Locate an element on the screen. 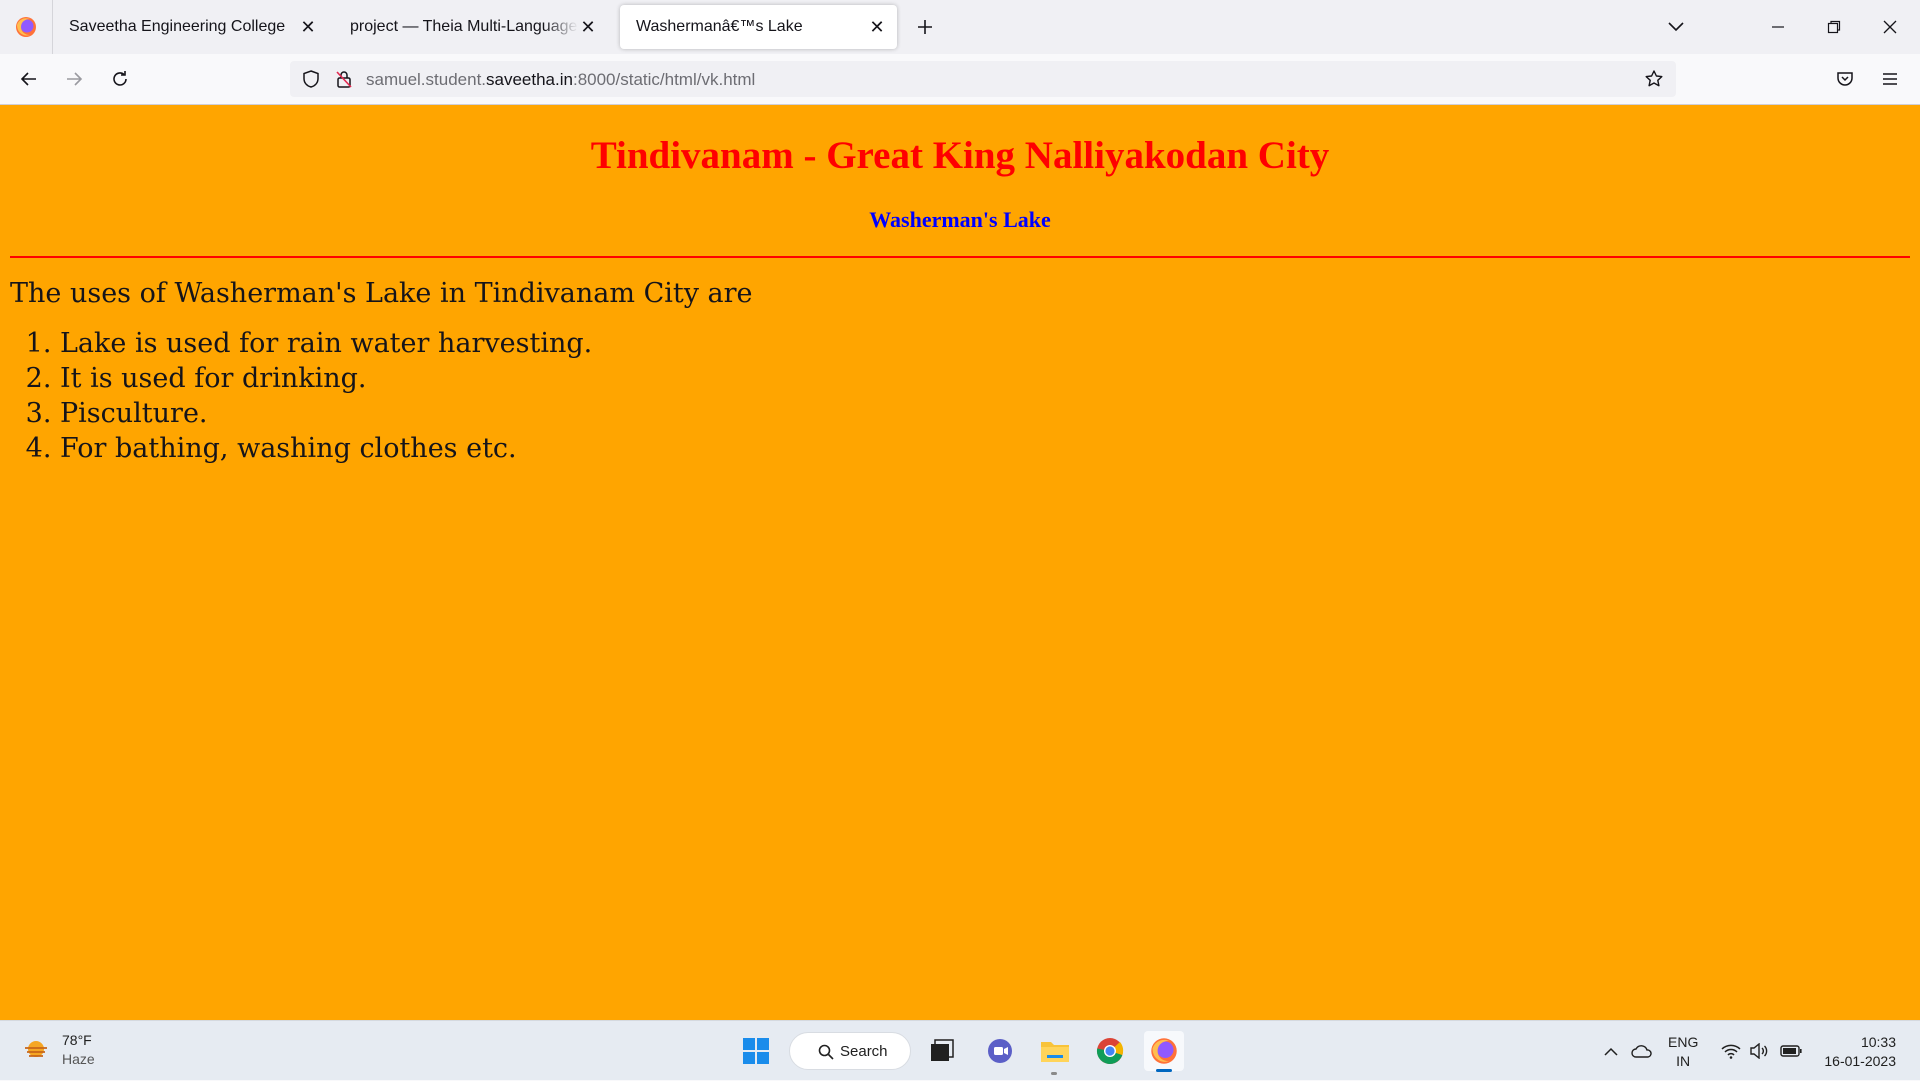 Image resolution: width=1920 pixels, height=1081 pixels. forward-button is located at coordinates (74, 79).